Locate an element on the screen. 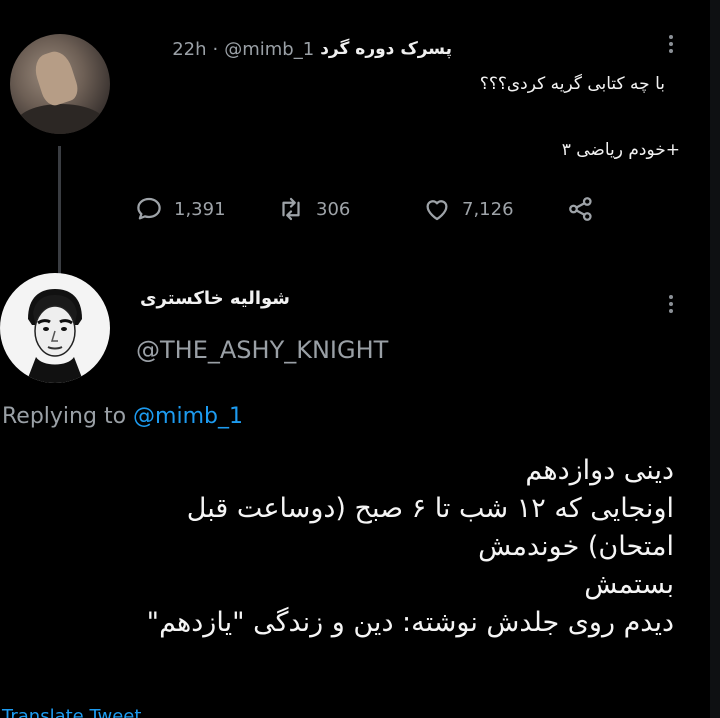  avatar-illustration is located at coordinates (55, 336).